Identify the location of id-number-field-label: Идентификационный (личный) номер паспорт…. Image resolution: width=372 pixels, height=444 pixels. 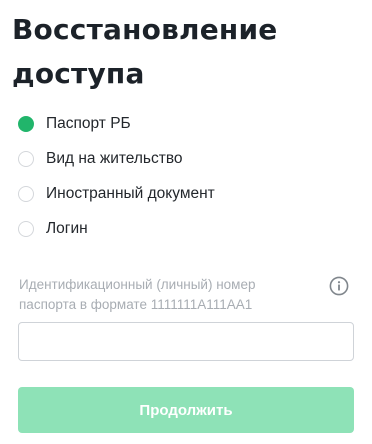
(137, 294).